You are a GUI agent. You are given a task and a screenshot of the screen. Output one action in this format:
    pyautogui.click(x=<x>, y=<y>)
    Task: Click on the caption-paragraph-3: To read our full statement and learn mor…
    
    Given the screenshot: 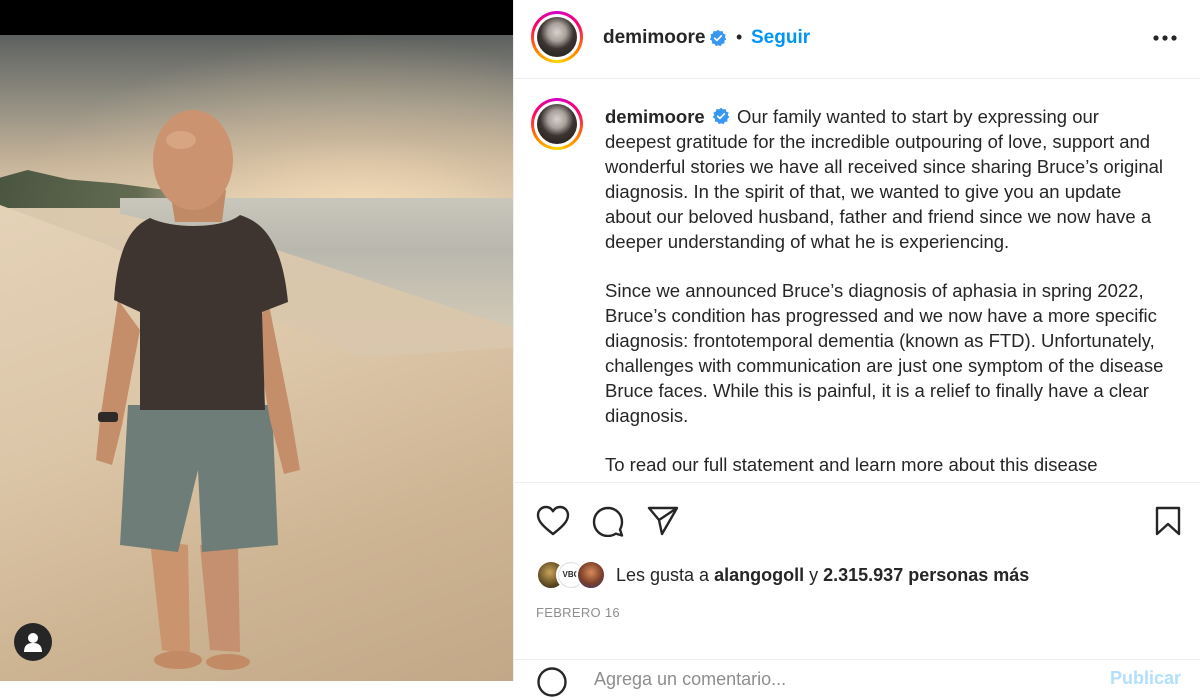 What is the action you would take?
    pyautogui.click(x=851, y=464)
    